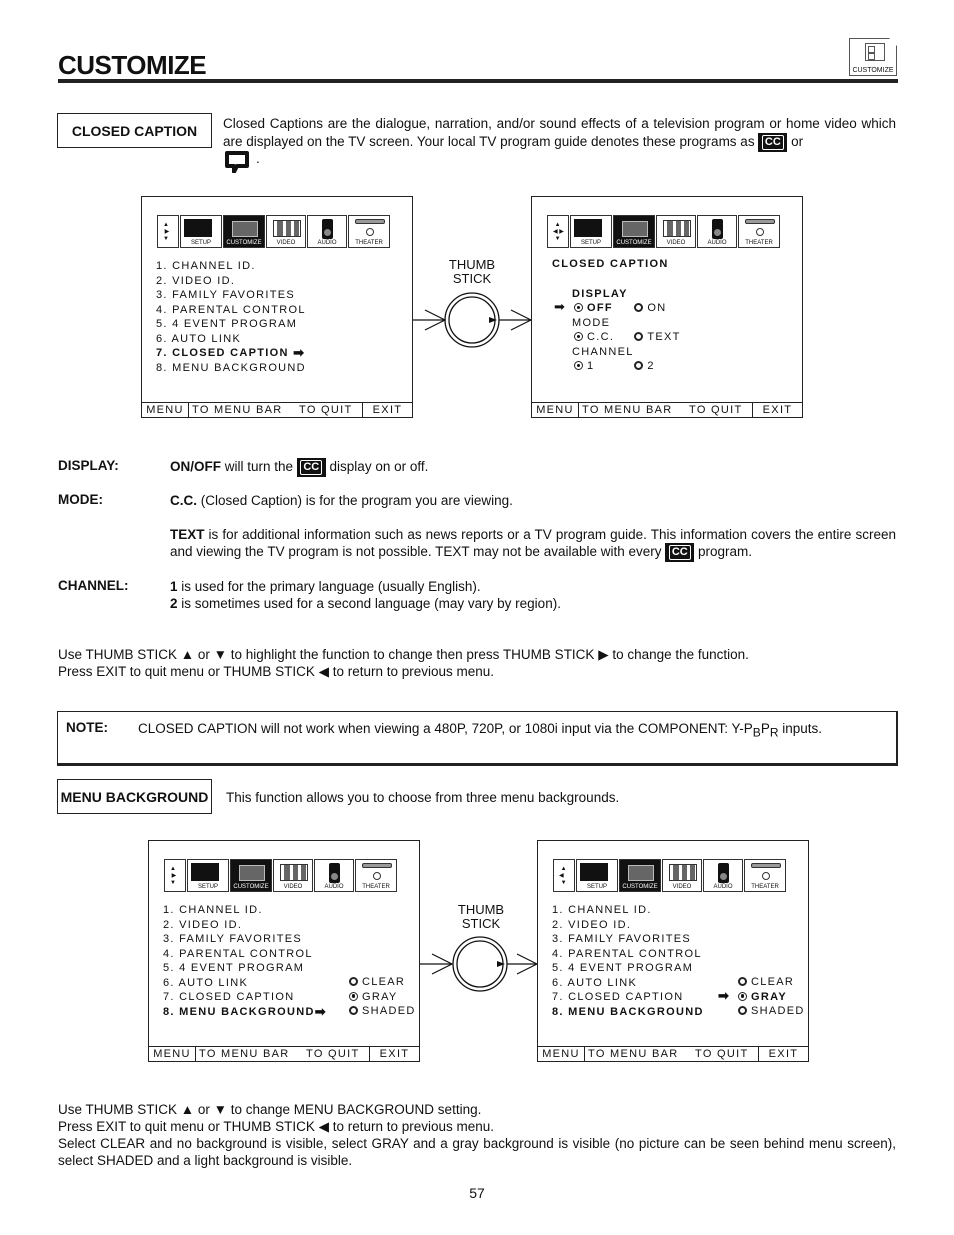 Image resolution: width=954 pixels, height=1235 pixels. I want to click on thumb-stick-icon, so click(472, 320).